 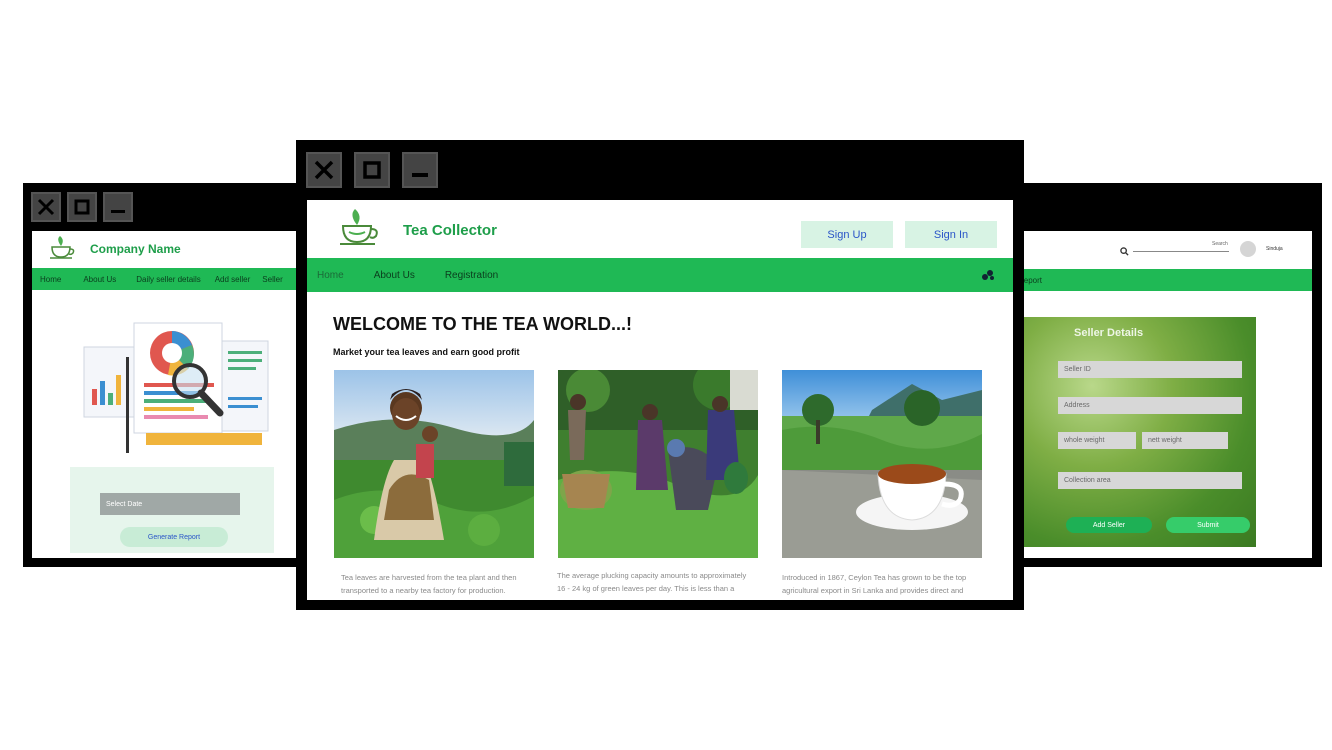 I want to click on nett-weight-input: nett weight, so click(x=1185, y=440).